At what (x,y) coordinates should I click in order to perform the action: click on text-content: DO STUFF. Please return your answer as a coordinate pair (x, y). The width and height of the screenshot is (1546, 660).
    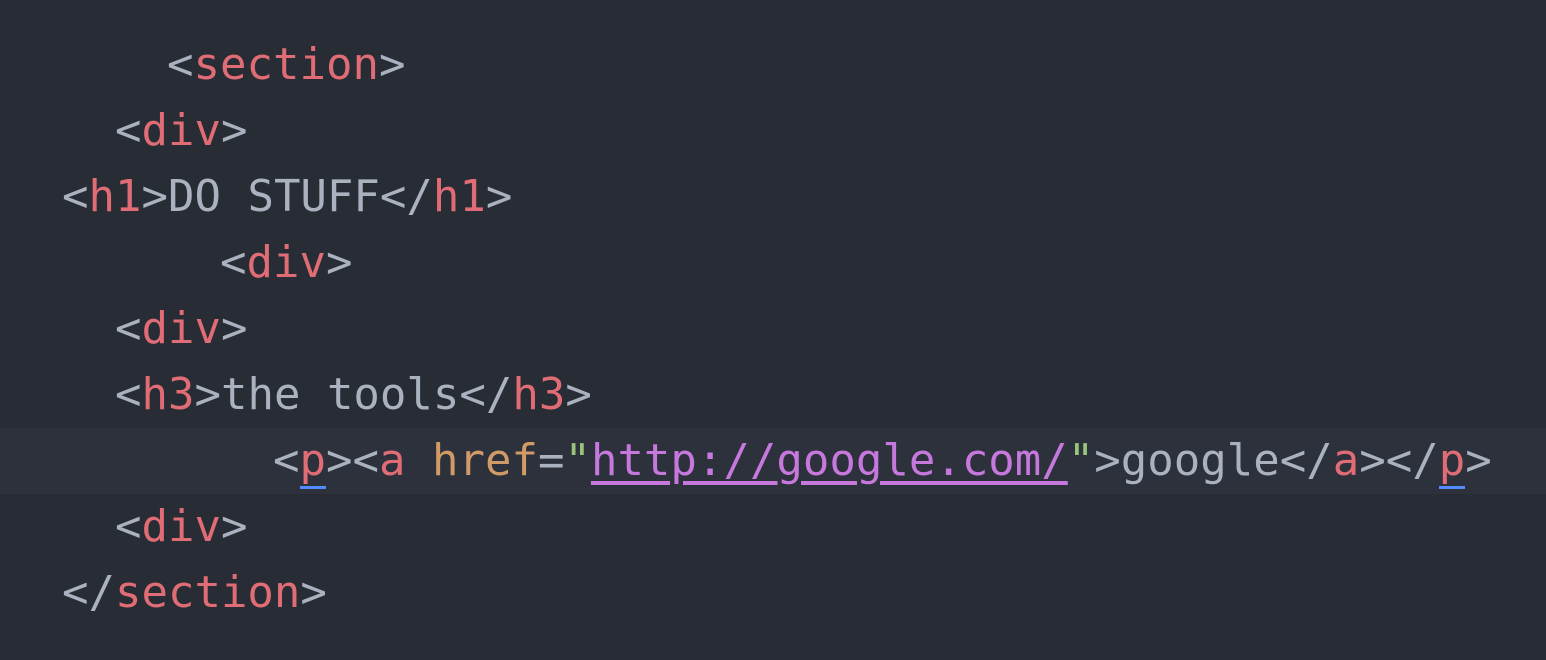
    Looking at the image, I should click on (273, 196).